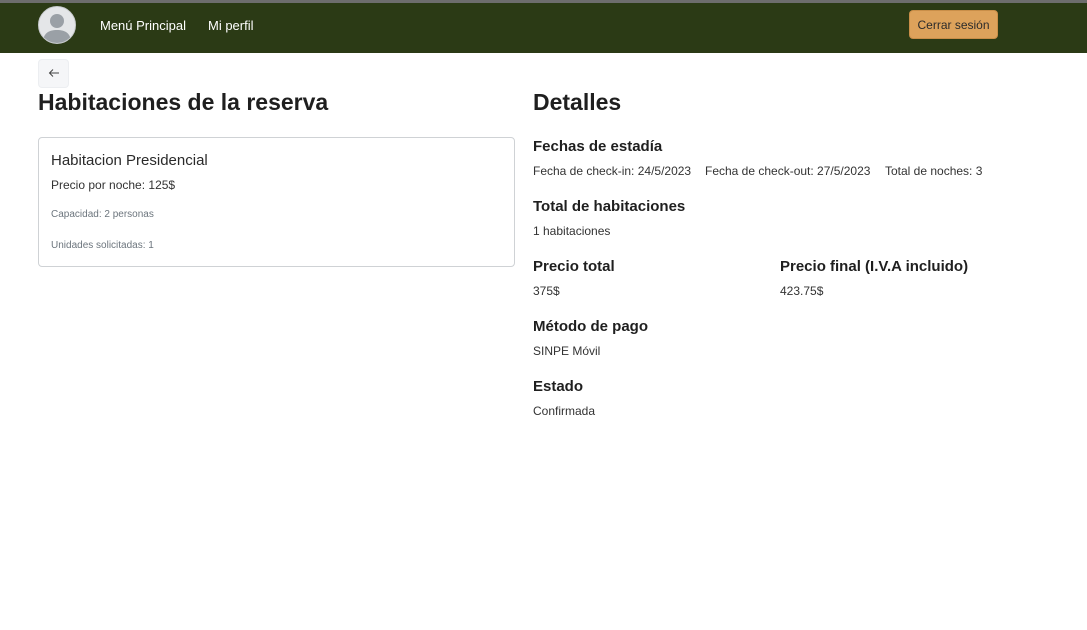 Image resolution: width=1087 pixels, height=630 pixels. Describe the element at coordinates (590, 326) in the screenshot. I see `payment-method-title: Método de pago` at that location.